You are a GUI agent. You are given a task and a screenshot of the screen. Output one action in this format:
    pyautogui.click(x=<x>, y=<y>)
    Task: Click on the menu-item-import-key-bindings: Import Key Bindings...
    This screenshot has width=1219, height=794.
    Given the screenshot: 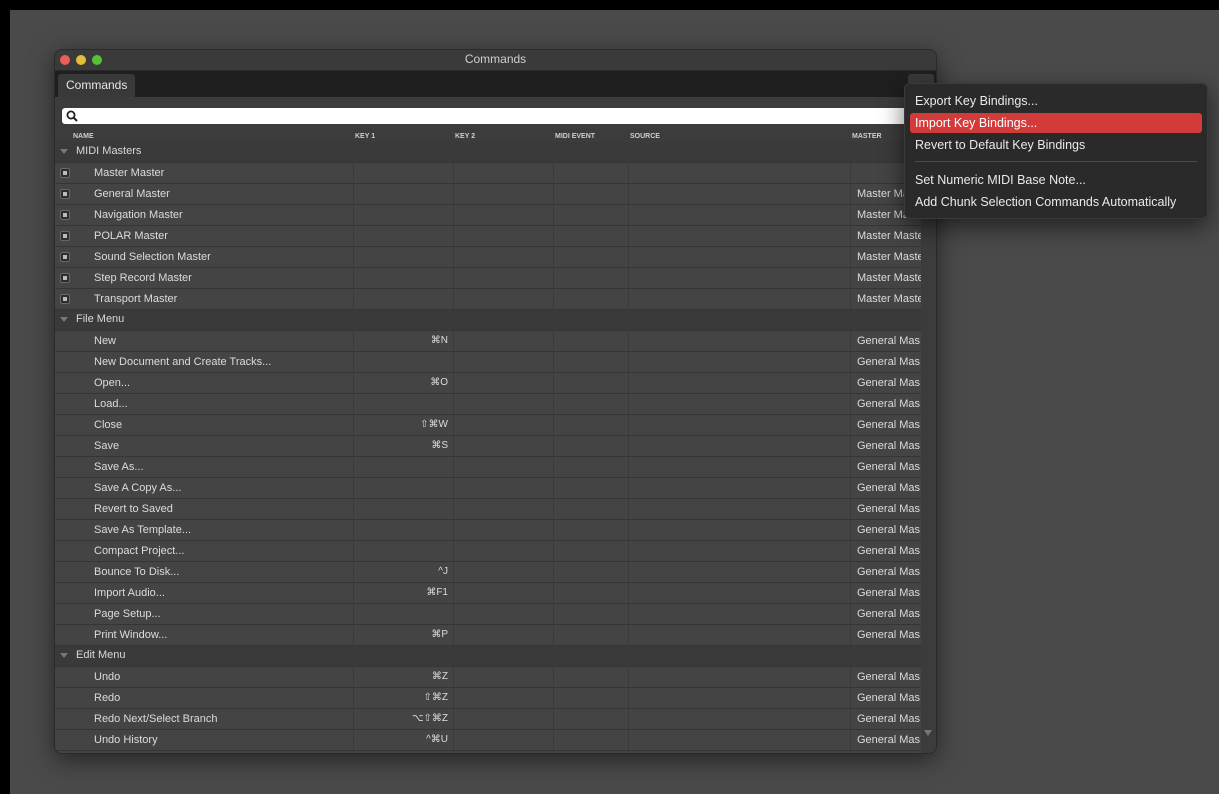 What is the action you would take?
    pyautogui.click(x=1056, y=123)
    